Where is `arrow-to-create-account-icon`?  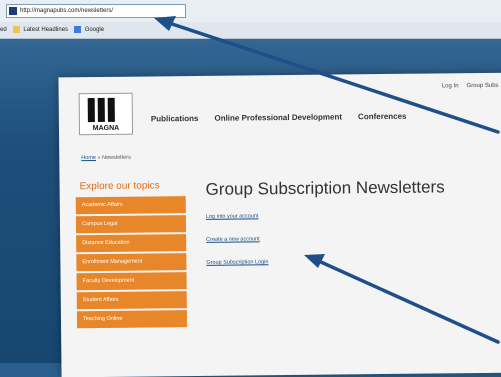
arrow-to-create-account-icon is located at coordinates (405, 300).